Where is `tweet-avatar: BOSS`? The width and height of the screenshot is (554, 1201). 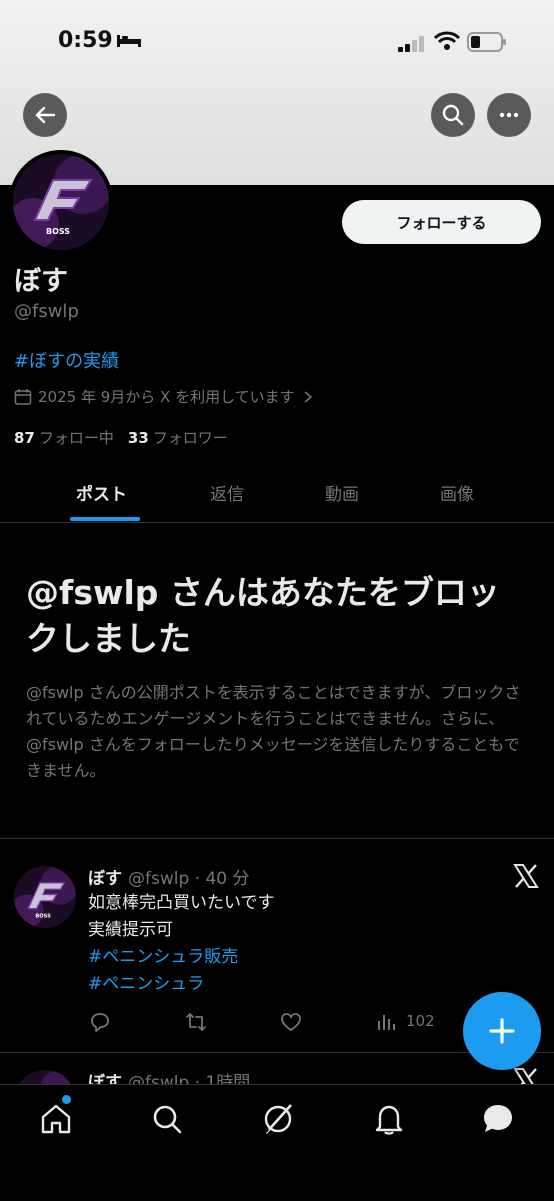
tweet-avatar: BOSS is located at coordinates (45, 897).